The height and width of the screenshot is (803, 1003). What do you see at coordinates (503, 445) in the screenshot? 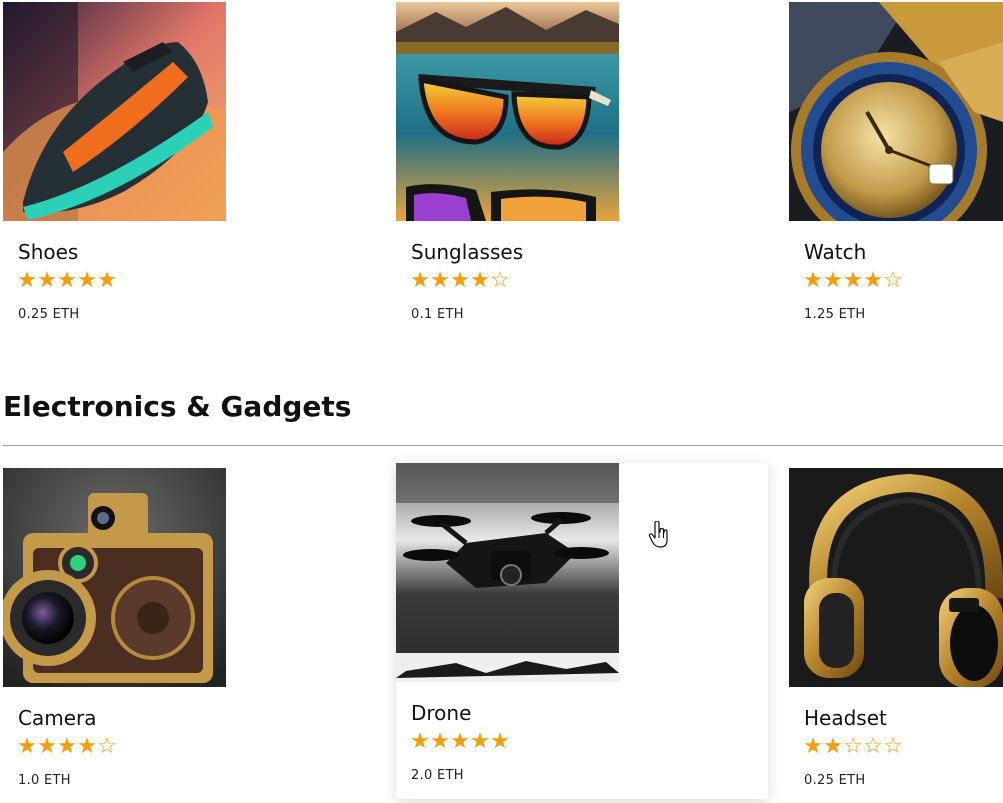
I see `section-divider` at bounding box center [503, 445].